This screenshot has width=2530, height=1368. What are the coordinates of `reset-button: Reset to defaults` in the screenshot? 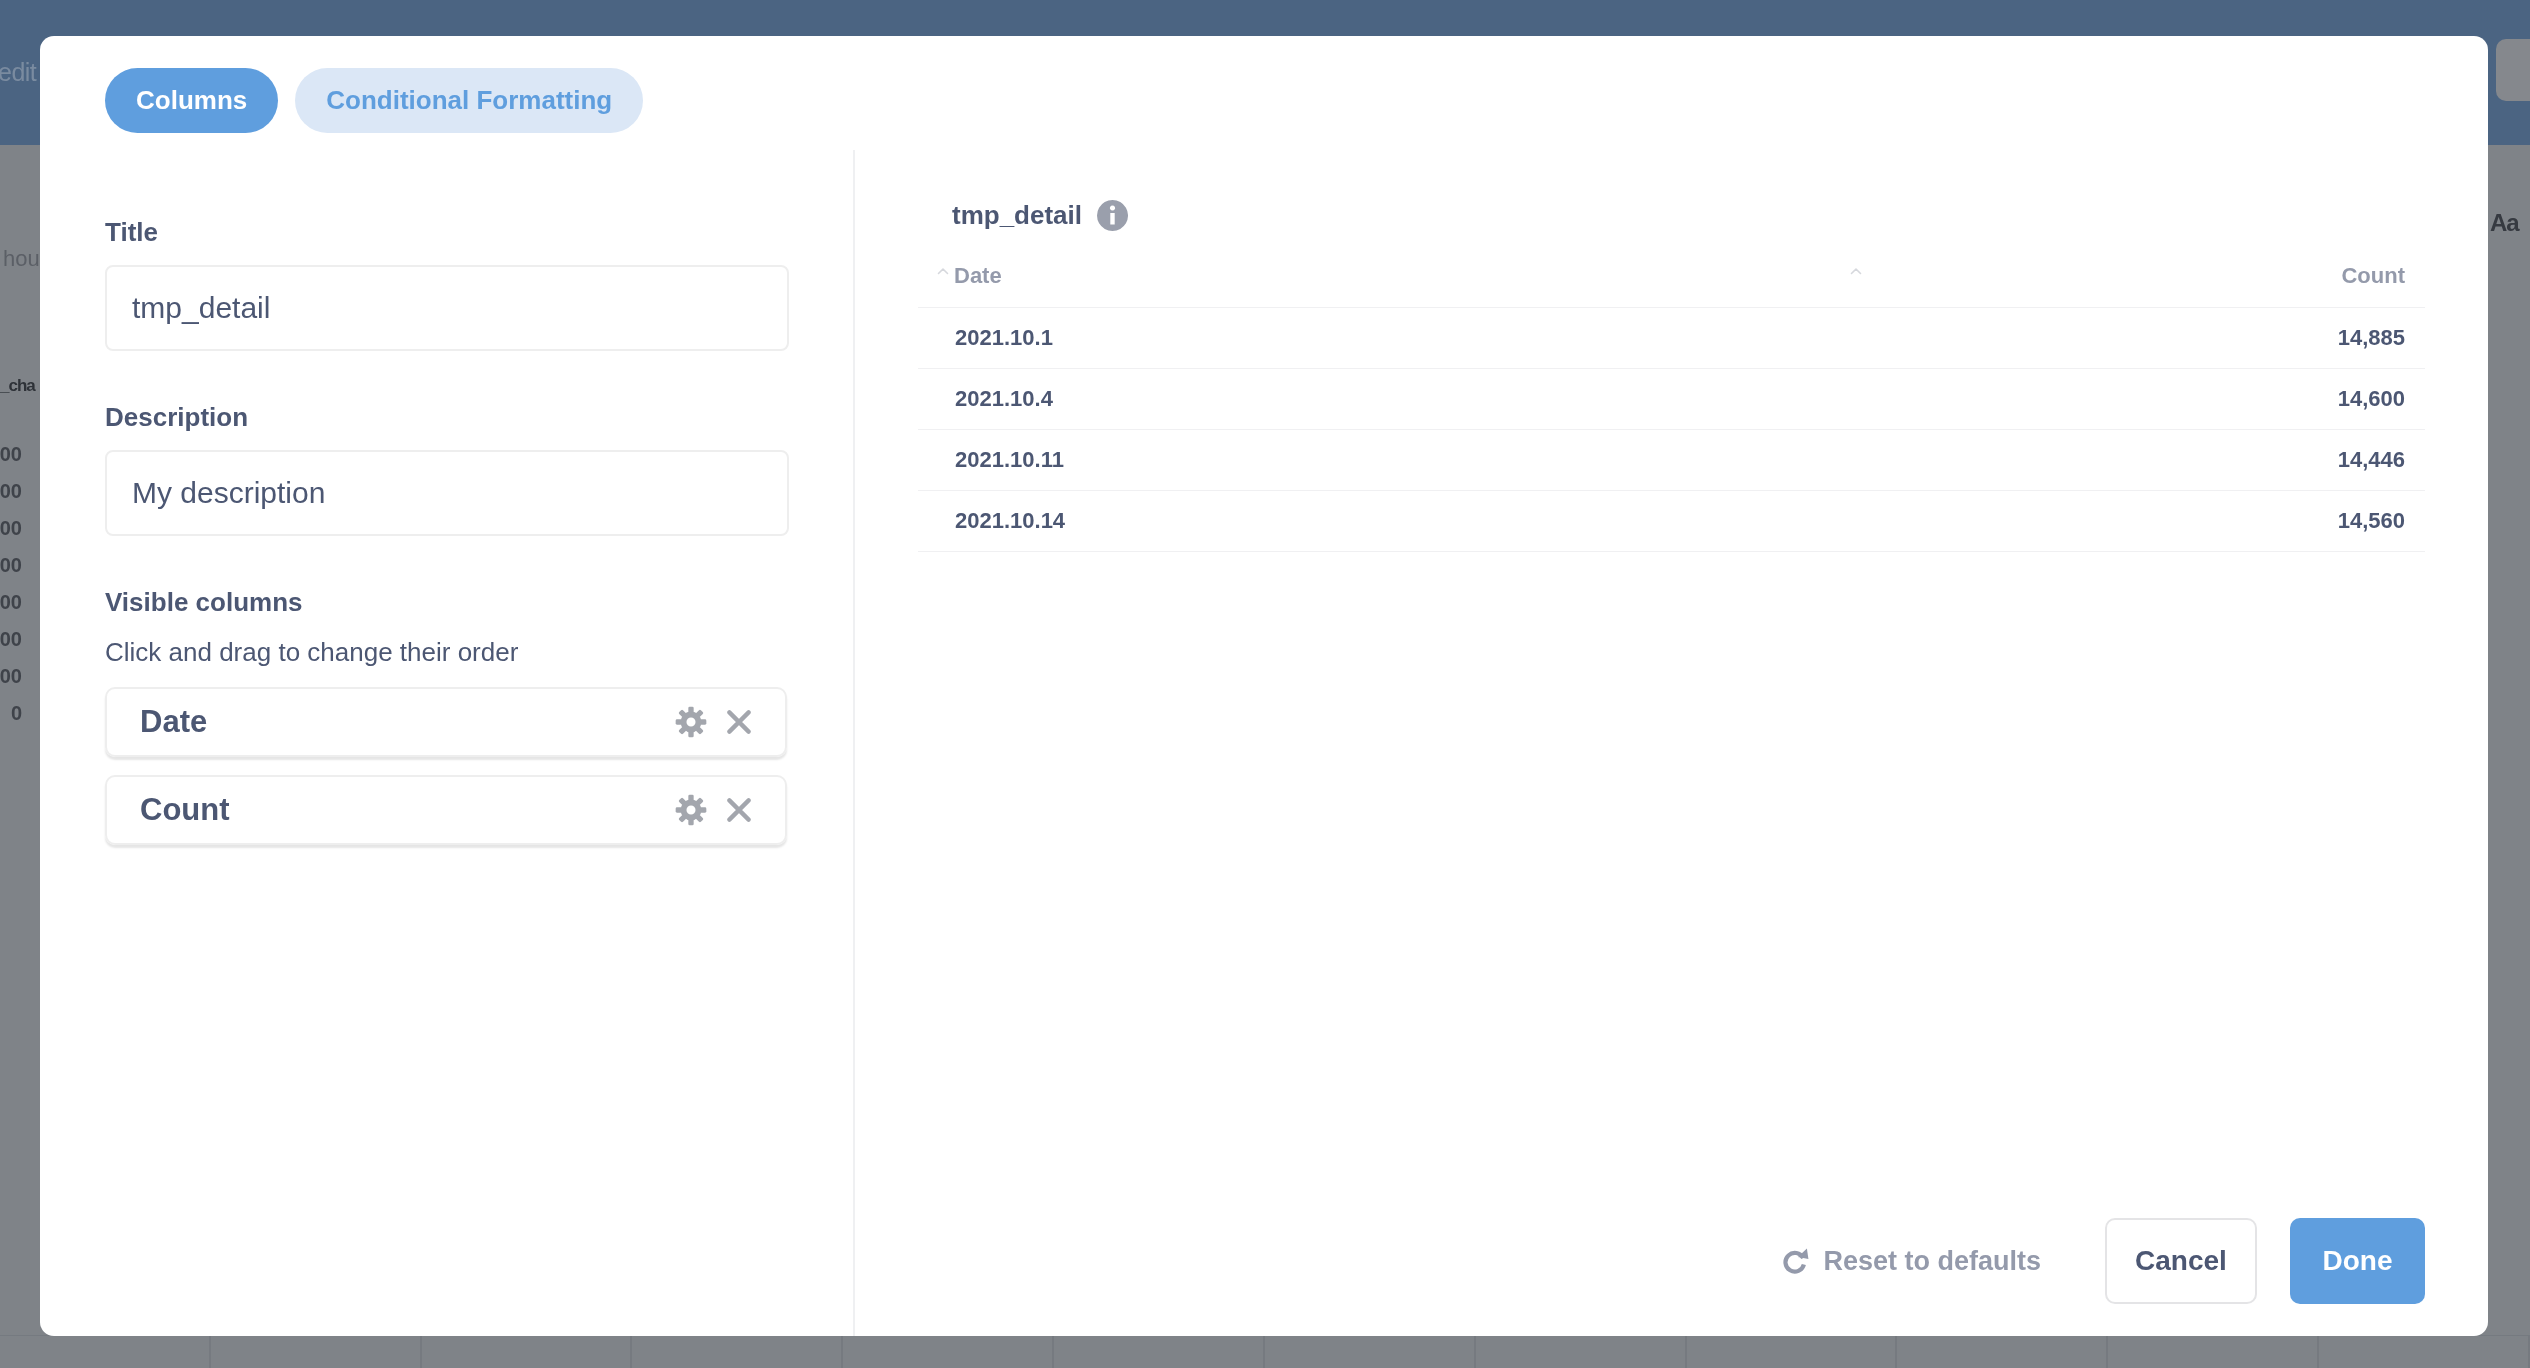 It's located at (1911, 1261).